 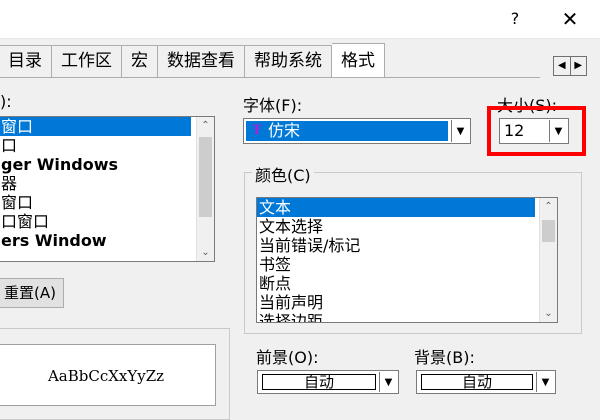 I want to click on font-combobox: Ŧ 仿宋 ▼, so click(x=357, y=131).